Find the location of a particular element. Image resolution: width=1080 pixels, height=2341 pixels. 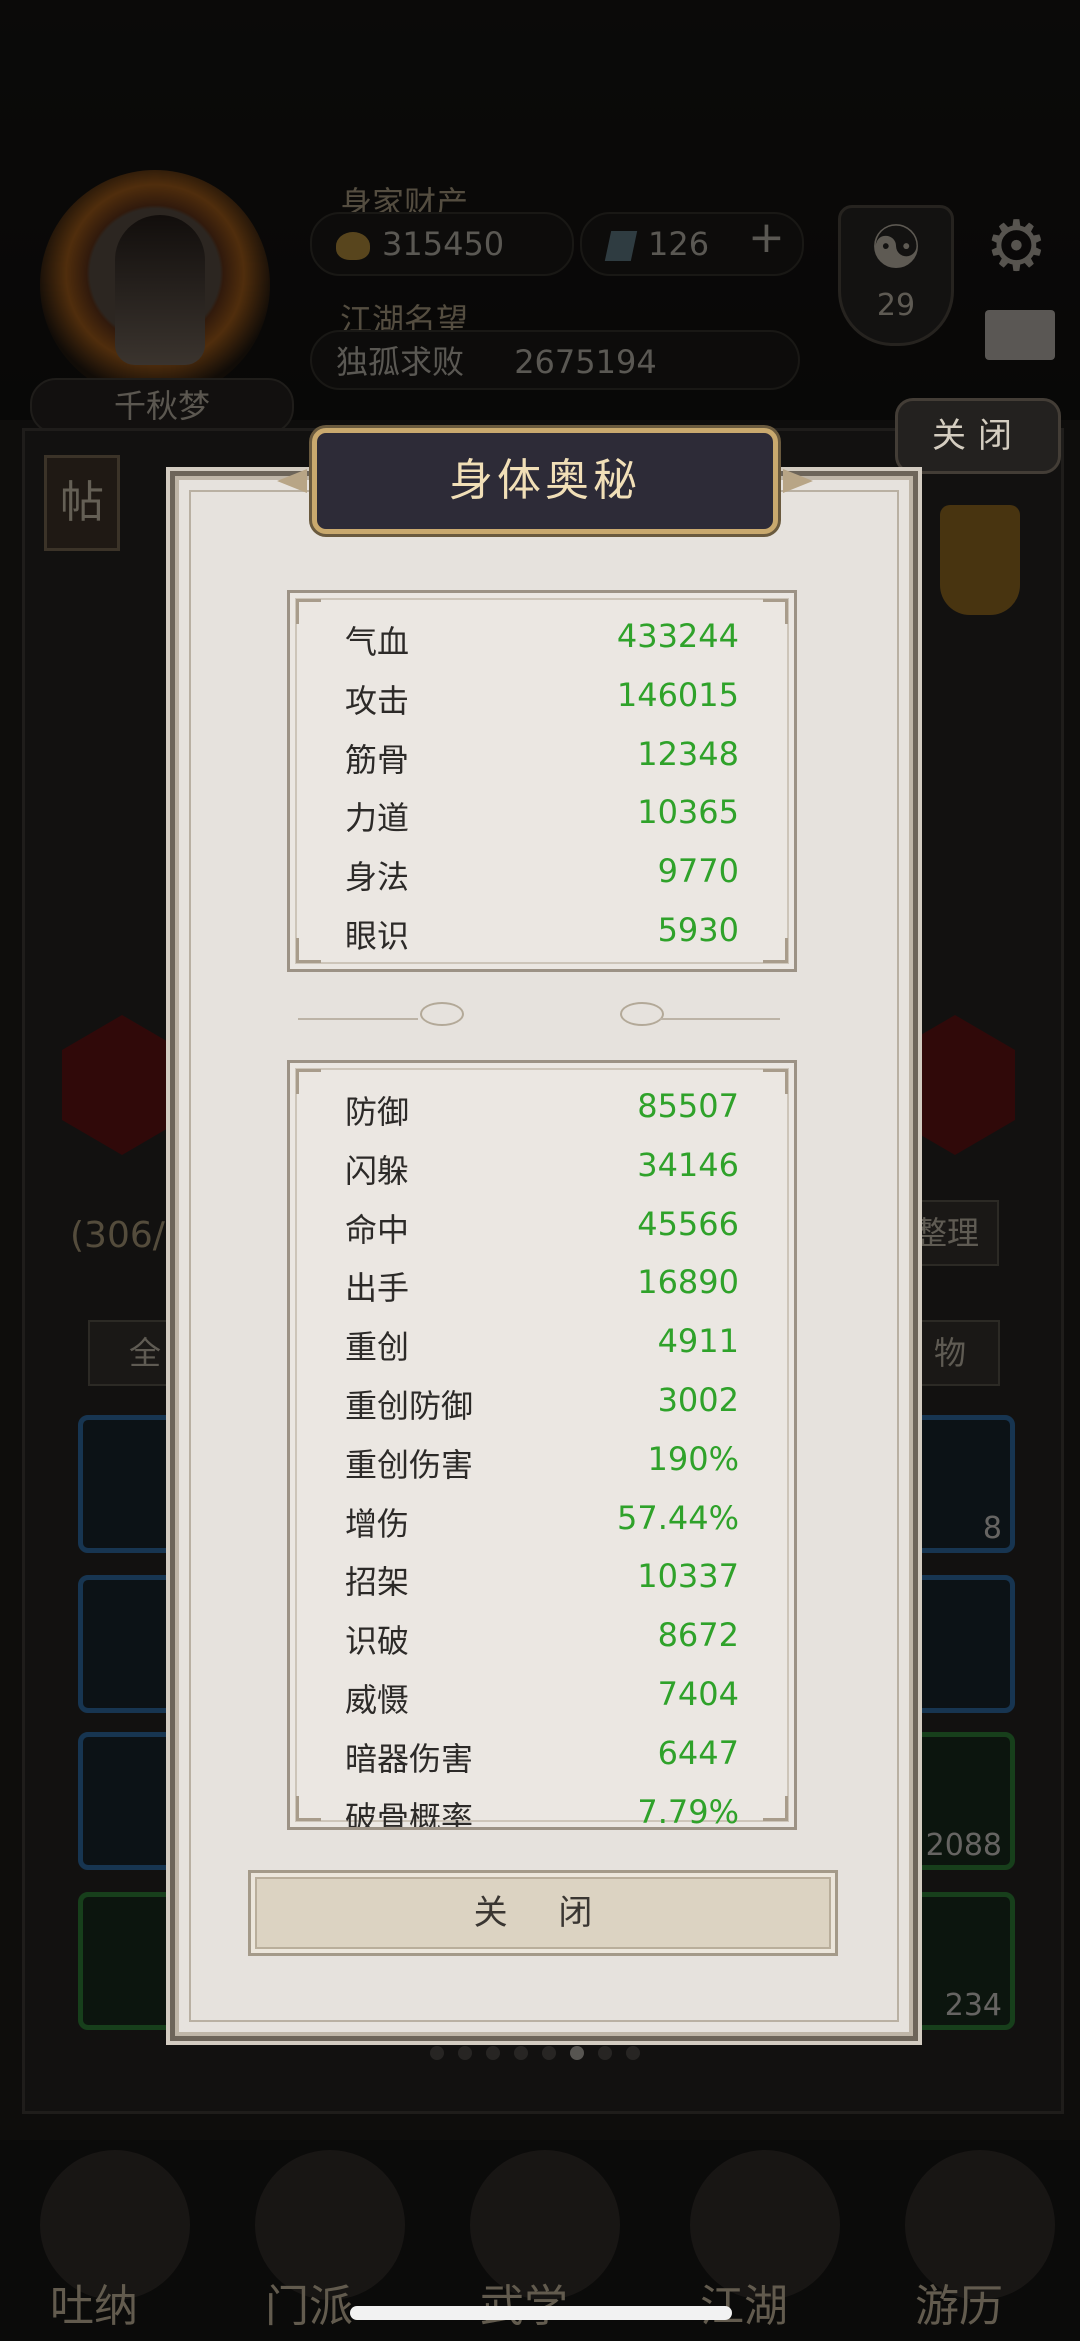

stat-value: 8672 is located at coordinates (698, 1635).